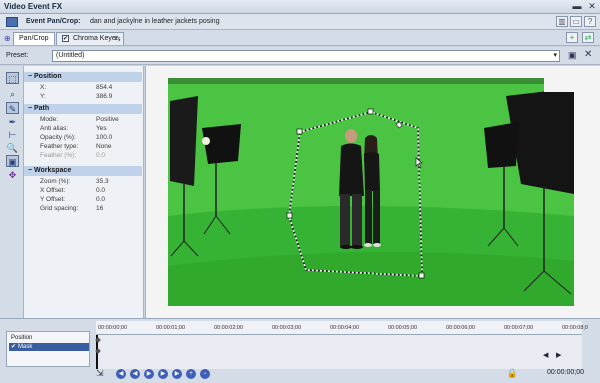 Image resolution: width=600 pixels, height=383 pixels. Describe the element at coordinates (117, 38) in the screenshot. I see `chain-icon: ⇆` at that location.